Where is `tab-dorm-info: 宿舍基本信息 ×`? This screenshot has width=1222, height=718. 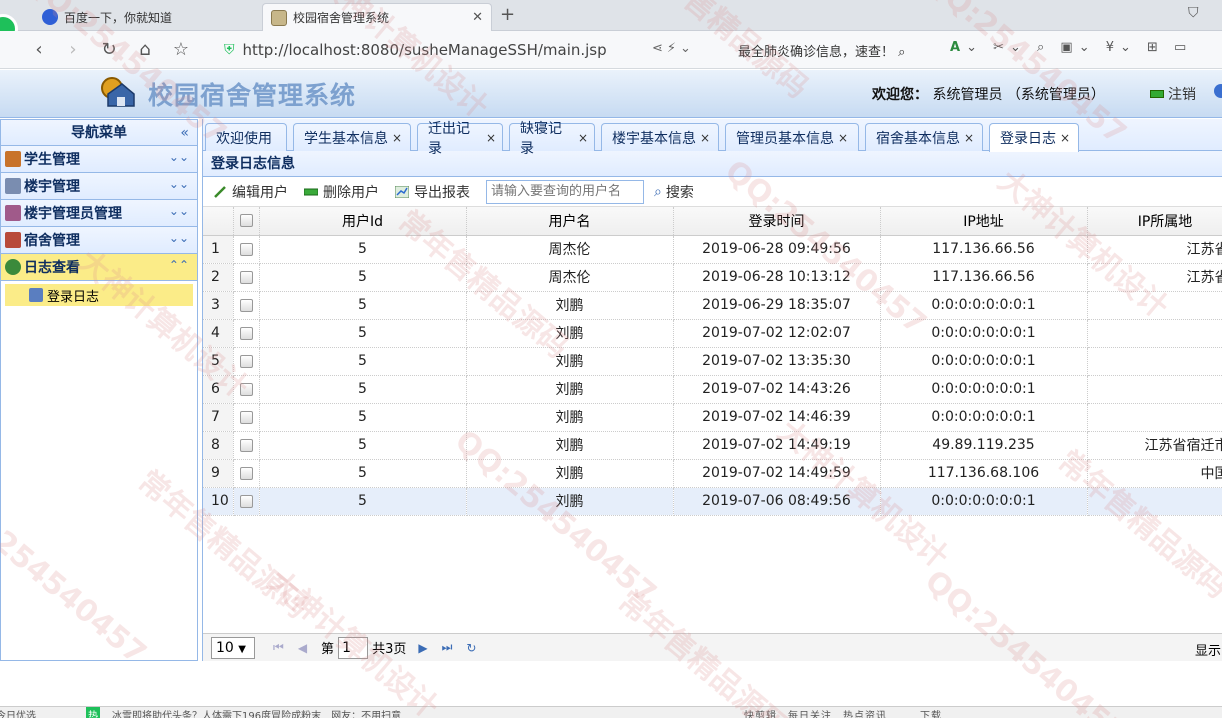
tab-dorm-info: 宿舍基本信息 × is located at coordinates (924, 137).